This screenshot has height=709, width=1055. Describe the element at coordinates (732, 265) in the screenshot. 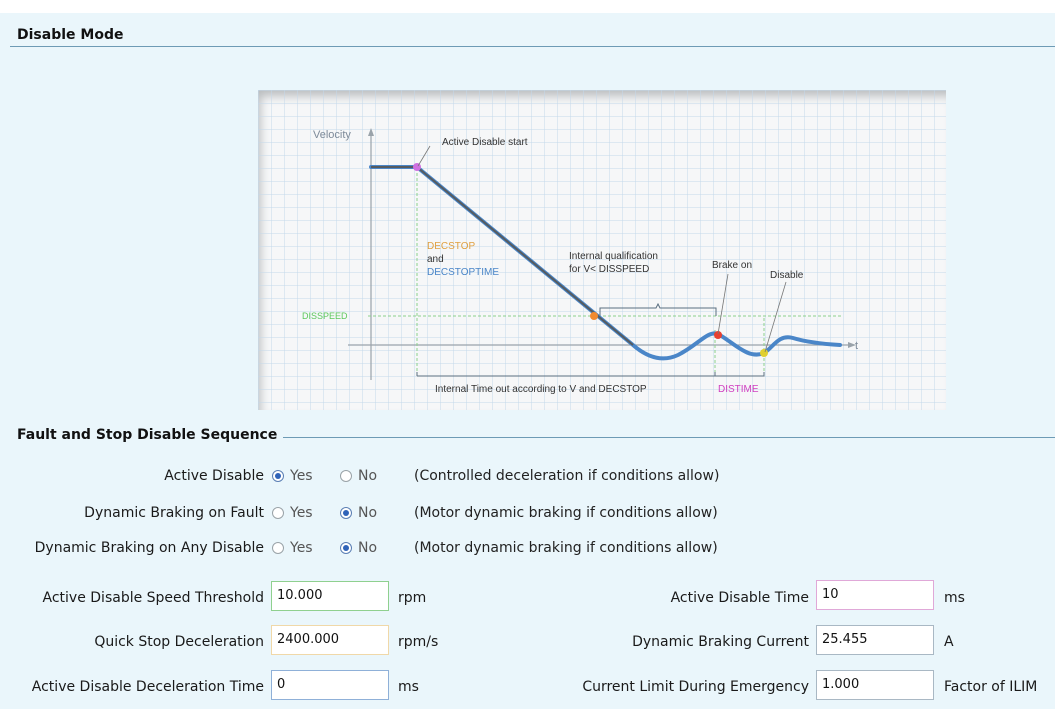

I see `brake-on-label: Brake on` at that location.